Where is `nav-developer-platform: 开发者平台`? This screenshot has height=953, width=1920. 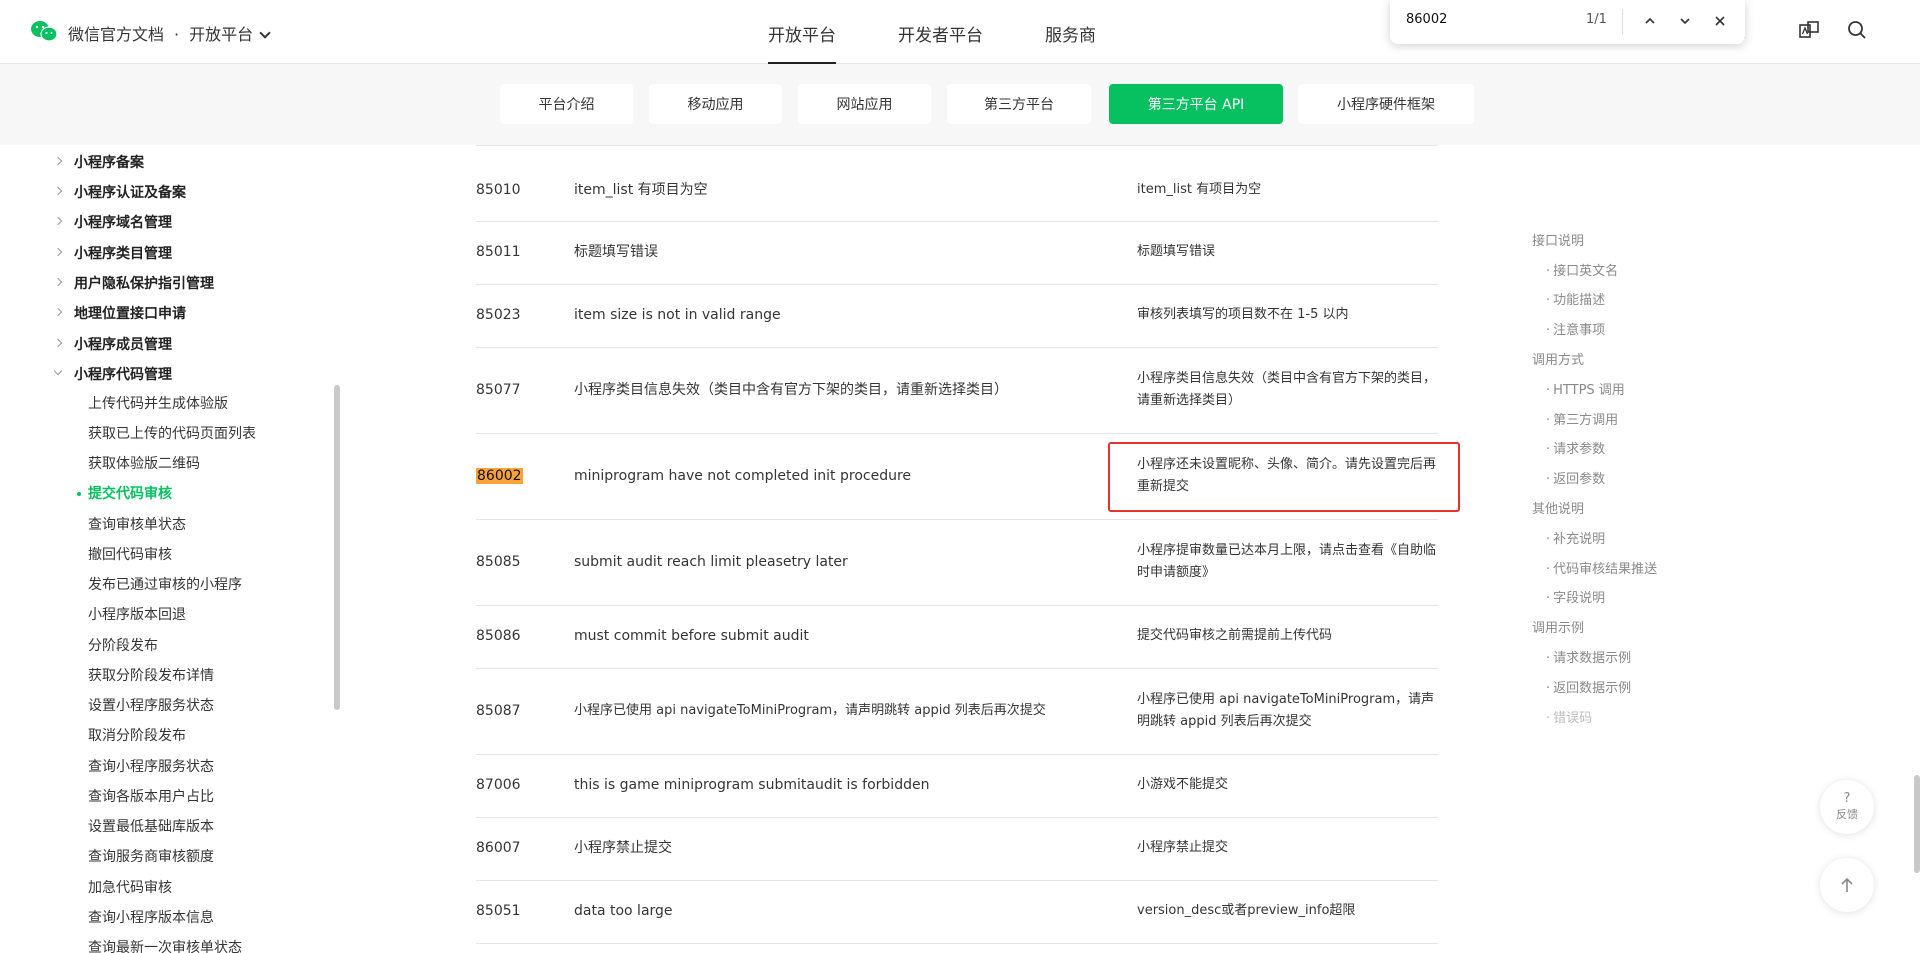 nav-developer-platform: 开发者平台 is located at coordinates (940, 32).